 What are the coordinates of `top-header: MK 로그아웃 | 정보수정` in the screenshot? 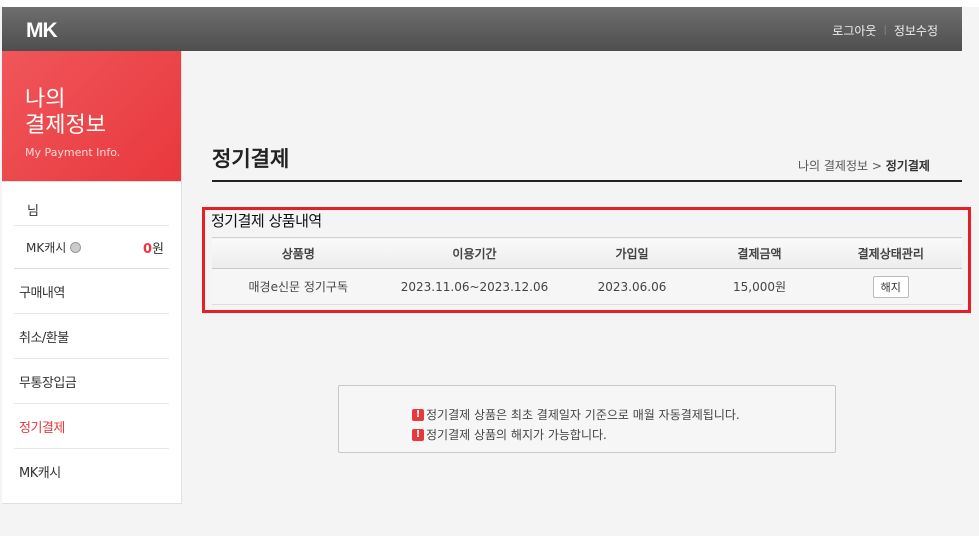 It's located at (482, 29).